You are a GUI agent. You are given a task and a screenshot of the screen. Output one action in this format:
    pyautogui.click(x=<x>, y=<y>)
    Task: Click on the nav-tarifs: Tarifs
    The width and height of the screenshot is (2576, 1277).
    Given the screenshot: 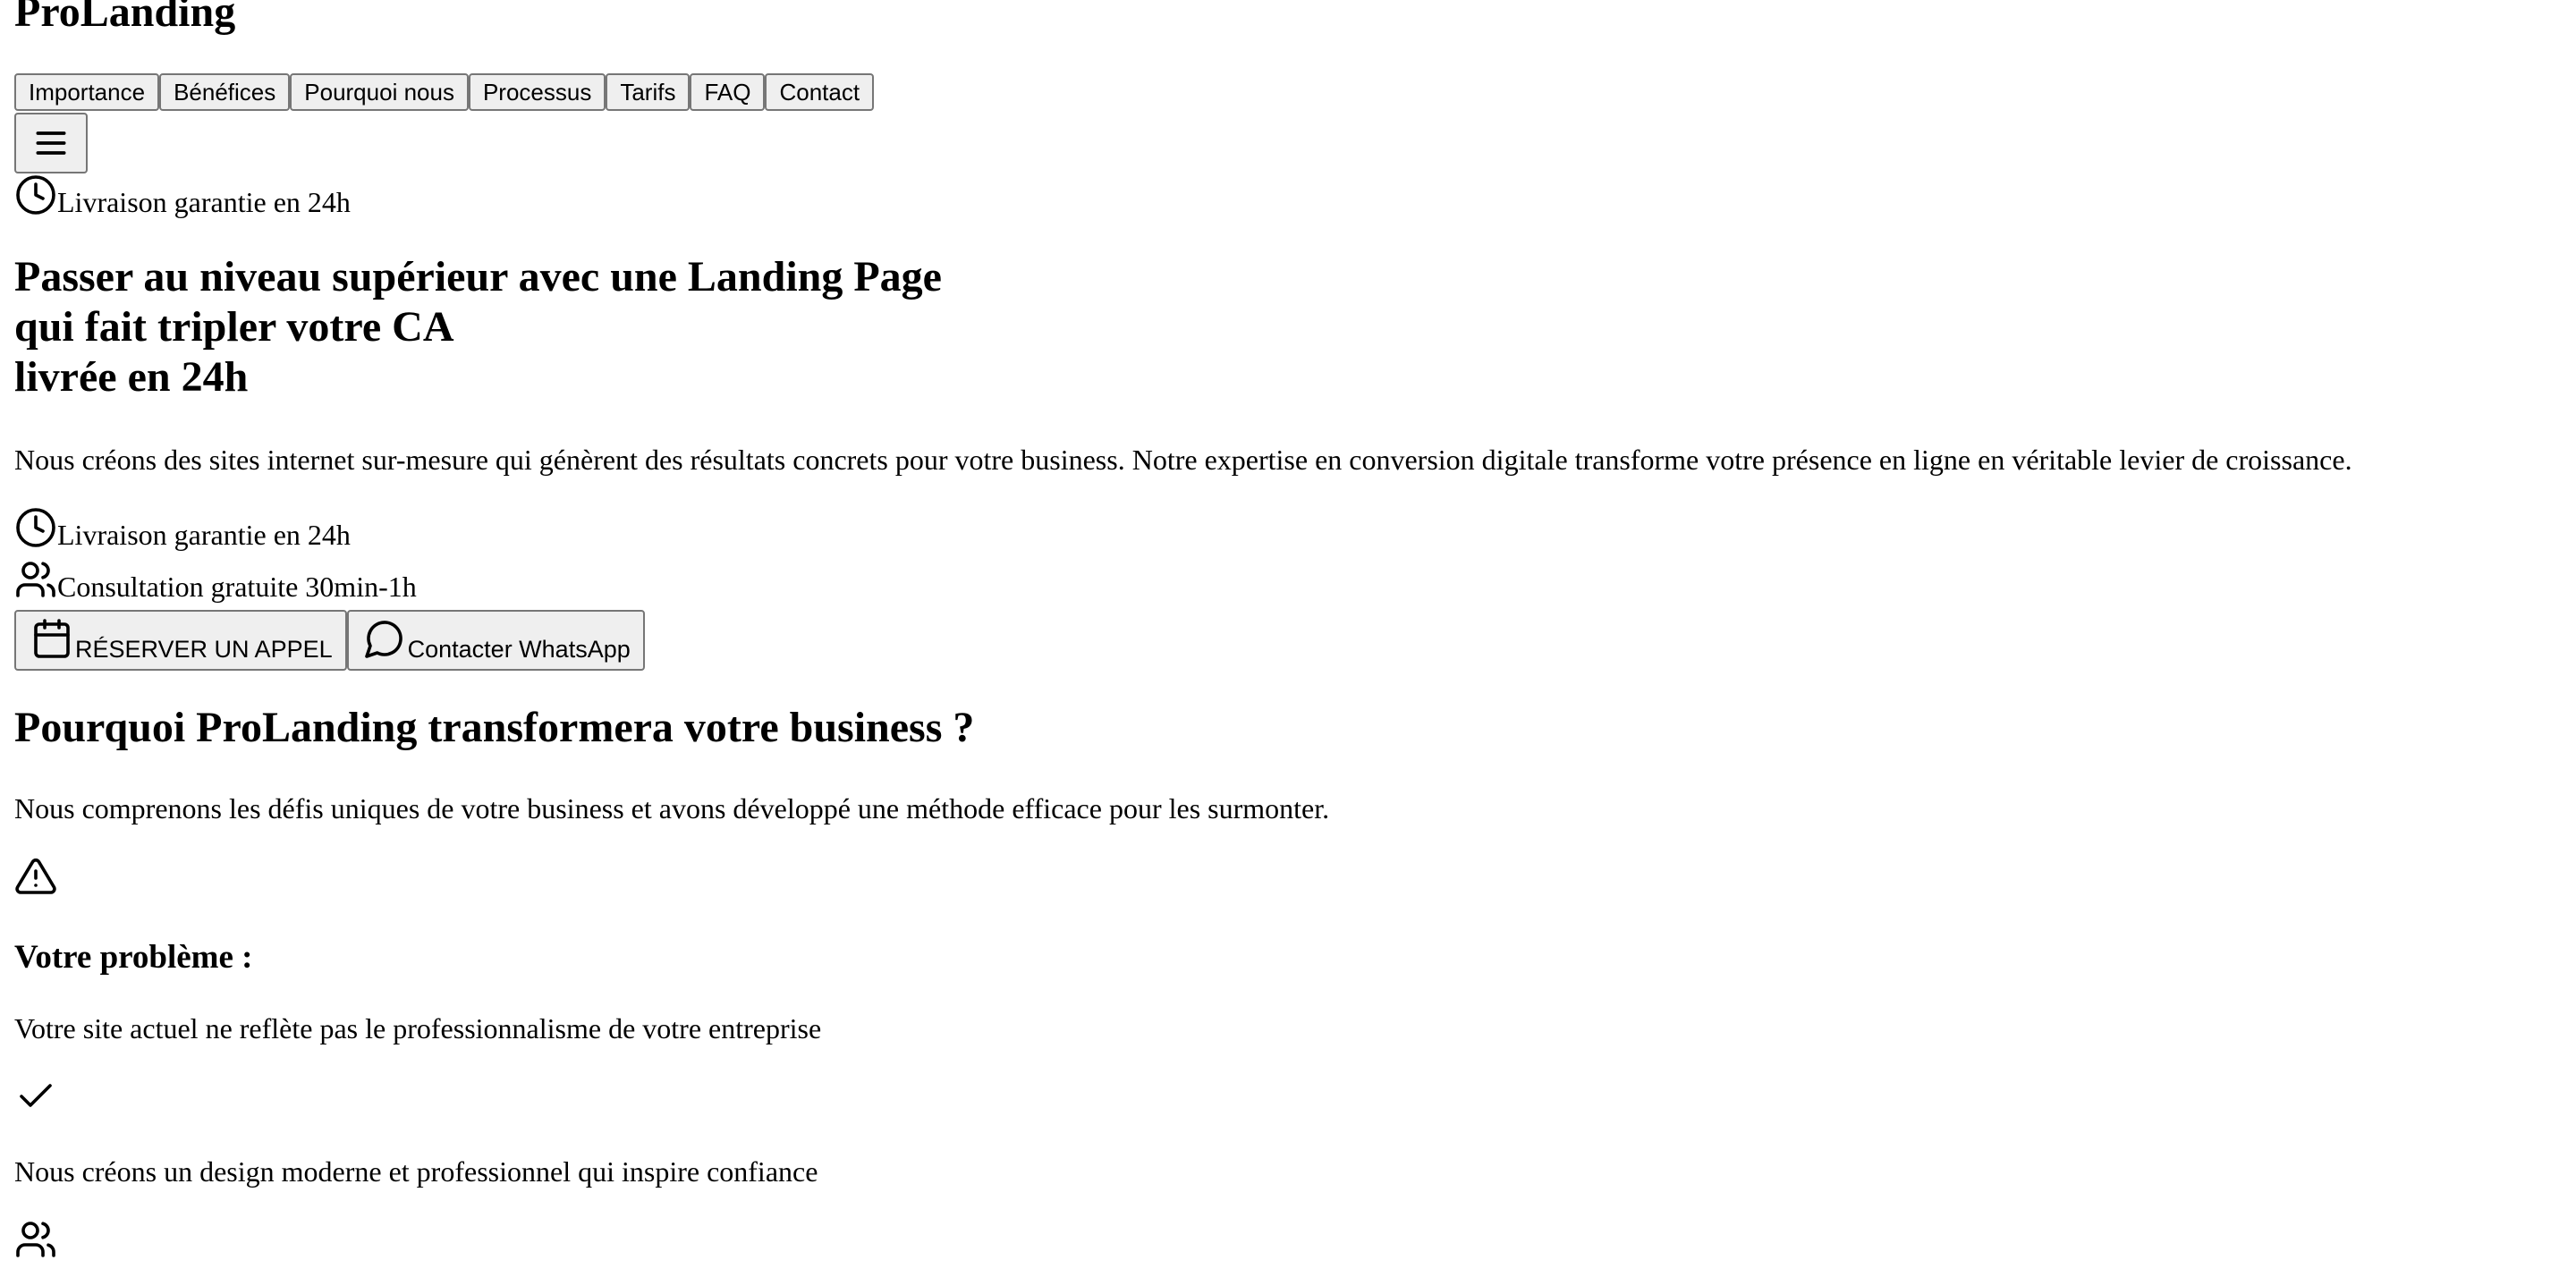 What is the action you would take?
    pyautogui.click(x=648, y=92)
    